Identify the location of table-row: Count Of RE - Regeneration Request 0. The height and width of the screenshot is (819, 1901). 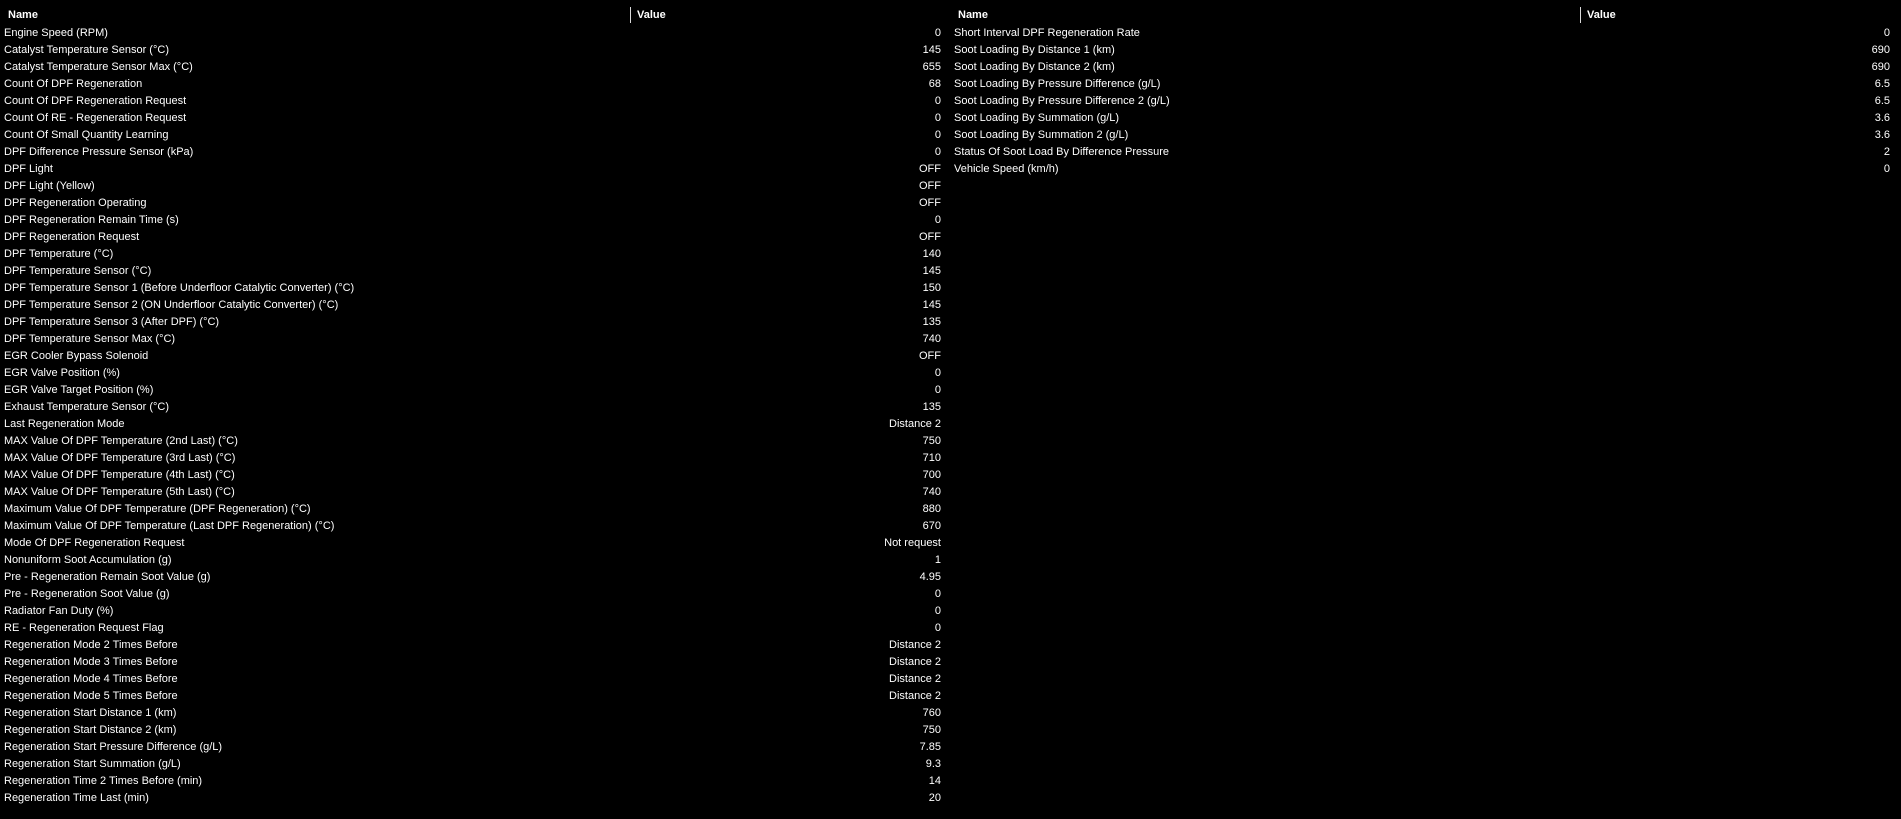
(475, 118).